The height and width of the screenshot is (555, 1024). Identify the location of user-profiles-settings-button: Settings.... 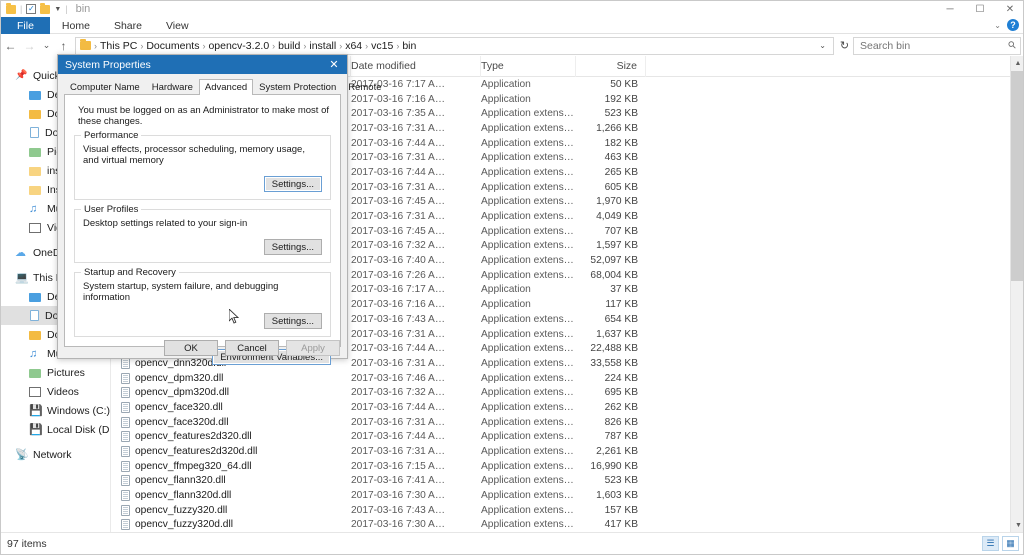
(292, 247).